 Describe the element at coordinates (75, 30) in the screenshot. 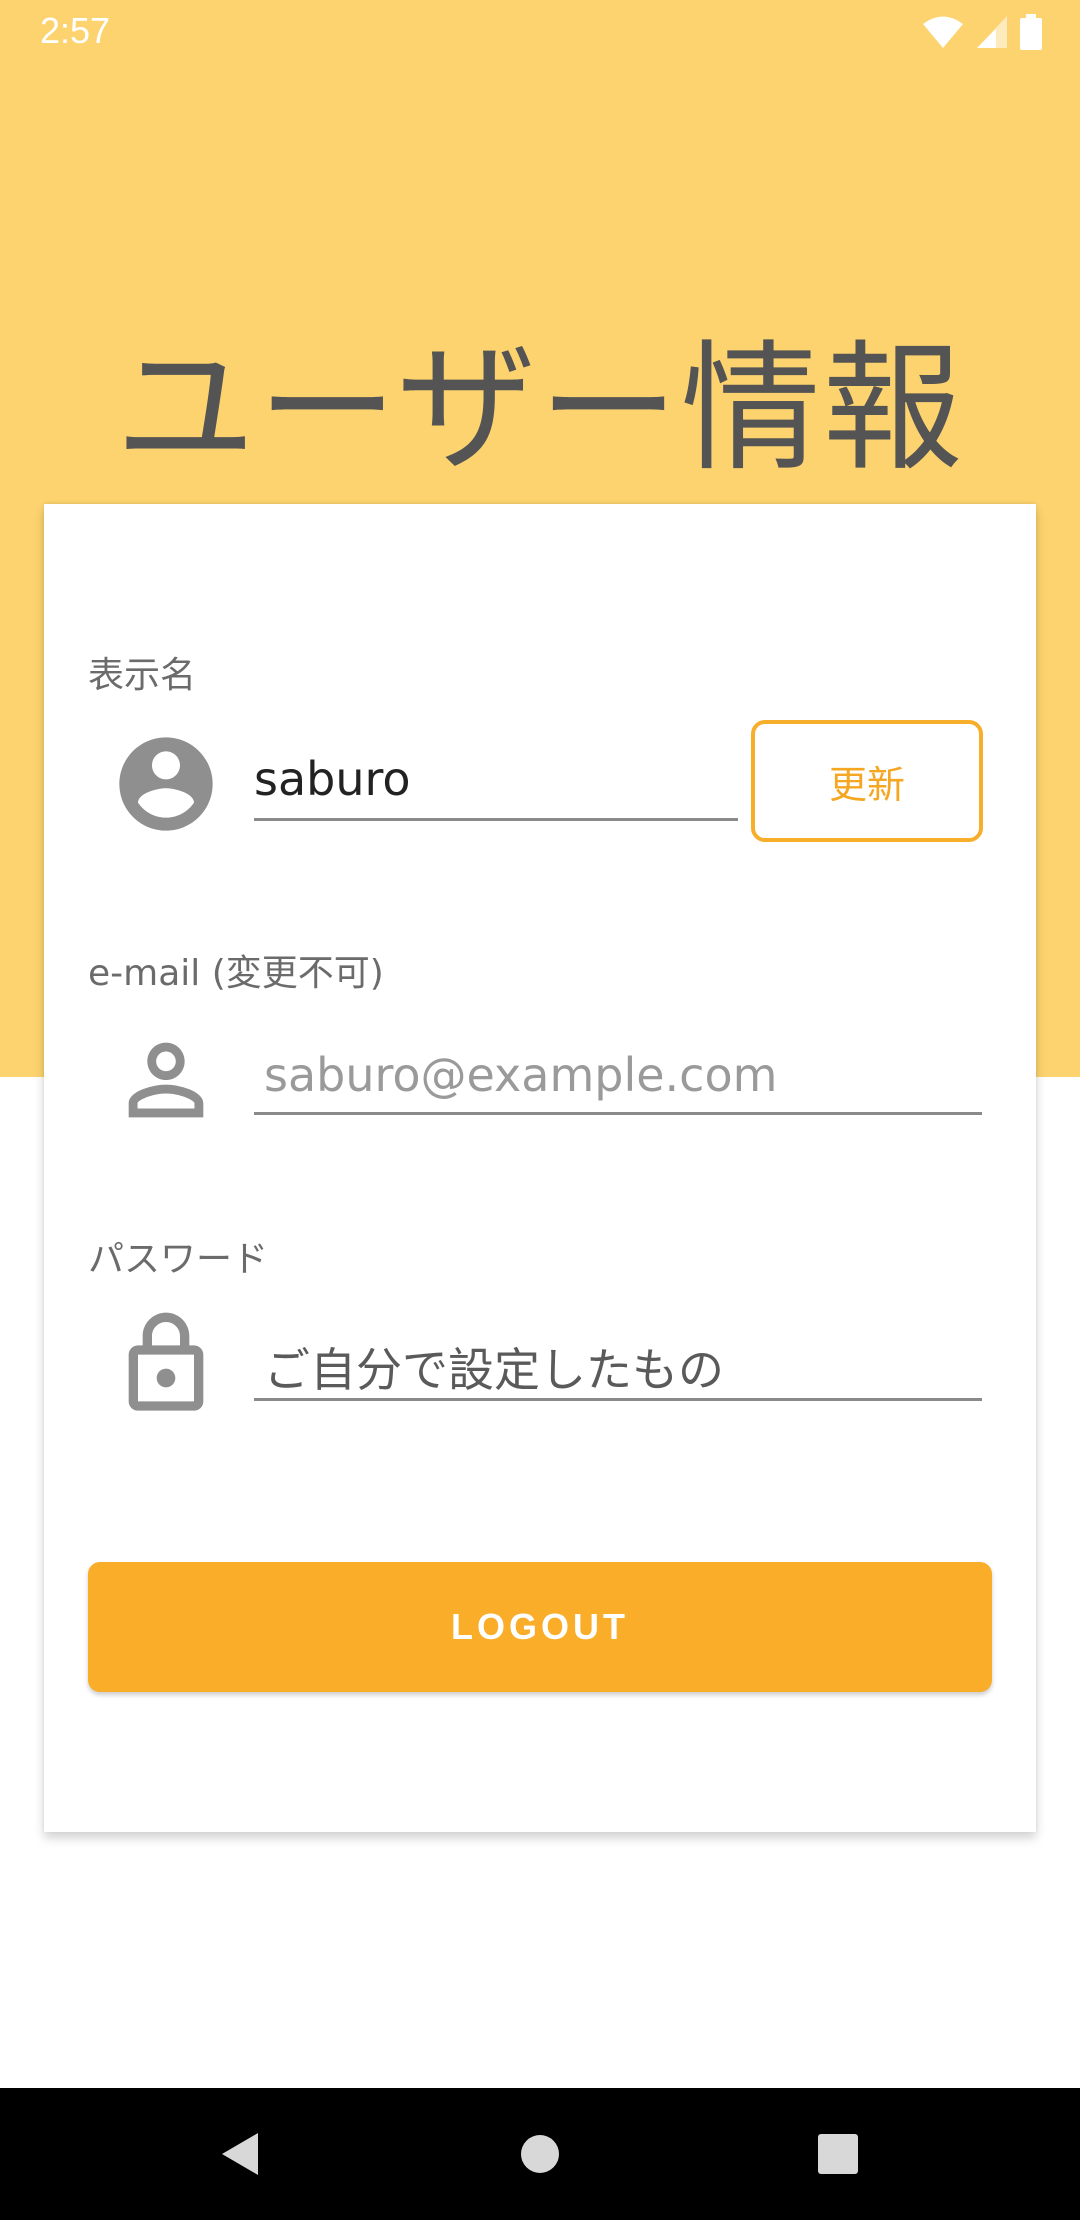

I see `status-time: 2:57` at that location.